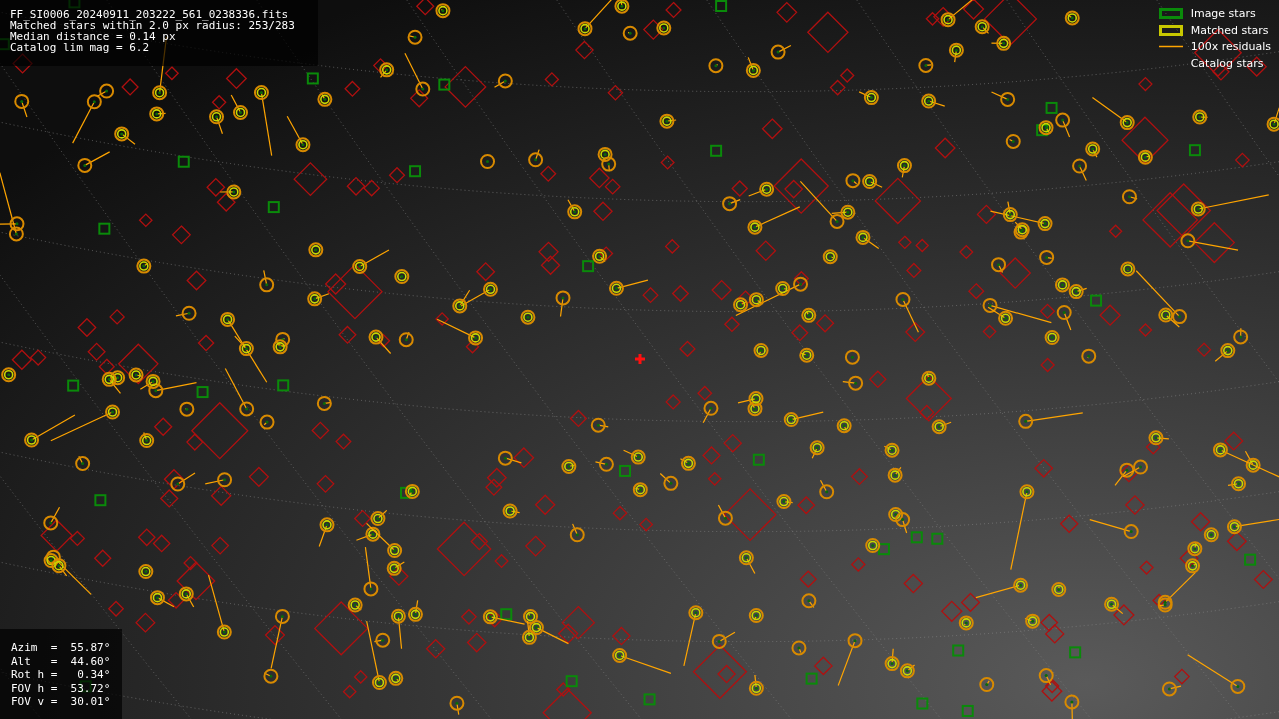 This screenshot has height=719, width=1279. Describe the element at coordinates (80, 47) in the screenshot. I see `info-text: Catalog lim mag = 6.2` at that location.